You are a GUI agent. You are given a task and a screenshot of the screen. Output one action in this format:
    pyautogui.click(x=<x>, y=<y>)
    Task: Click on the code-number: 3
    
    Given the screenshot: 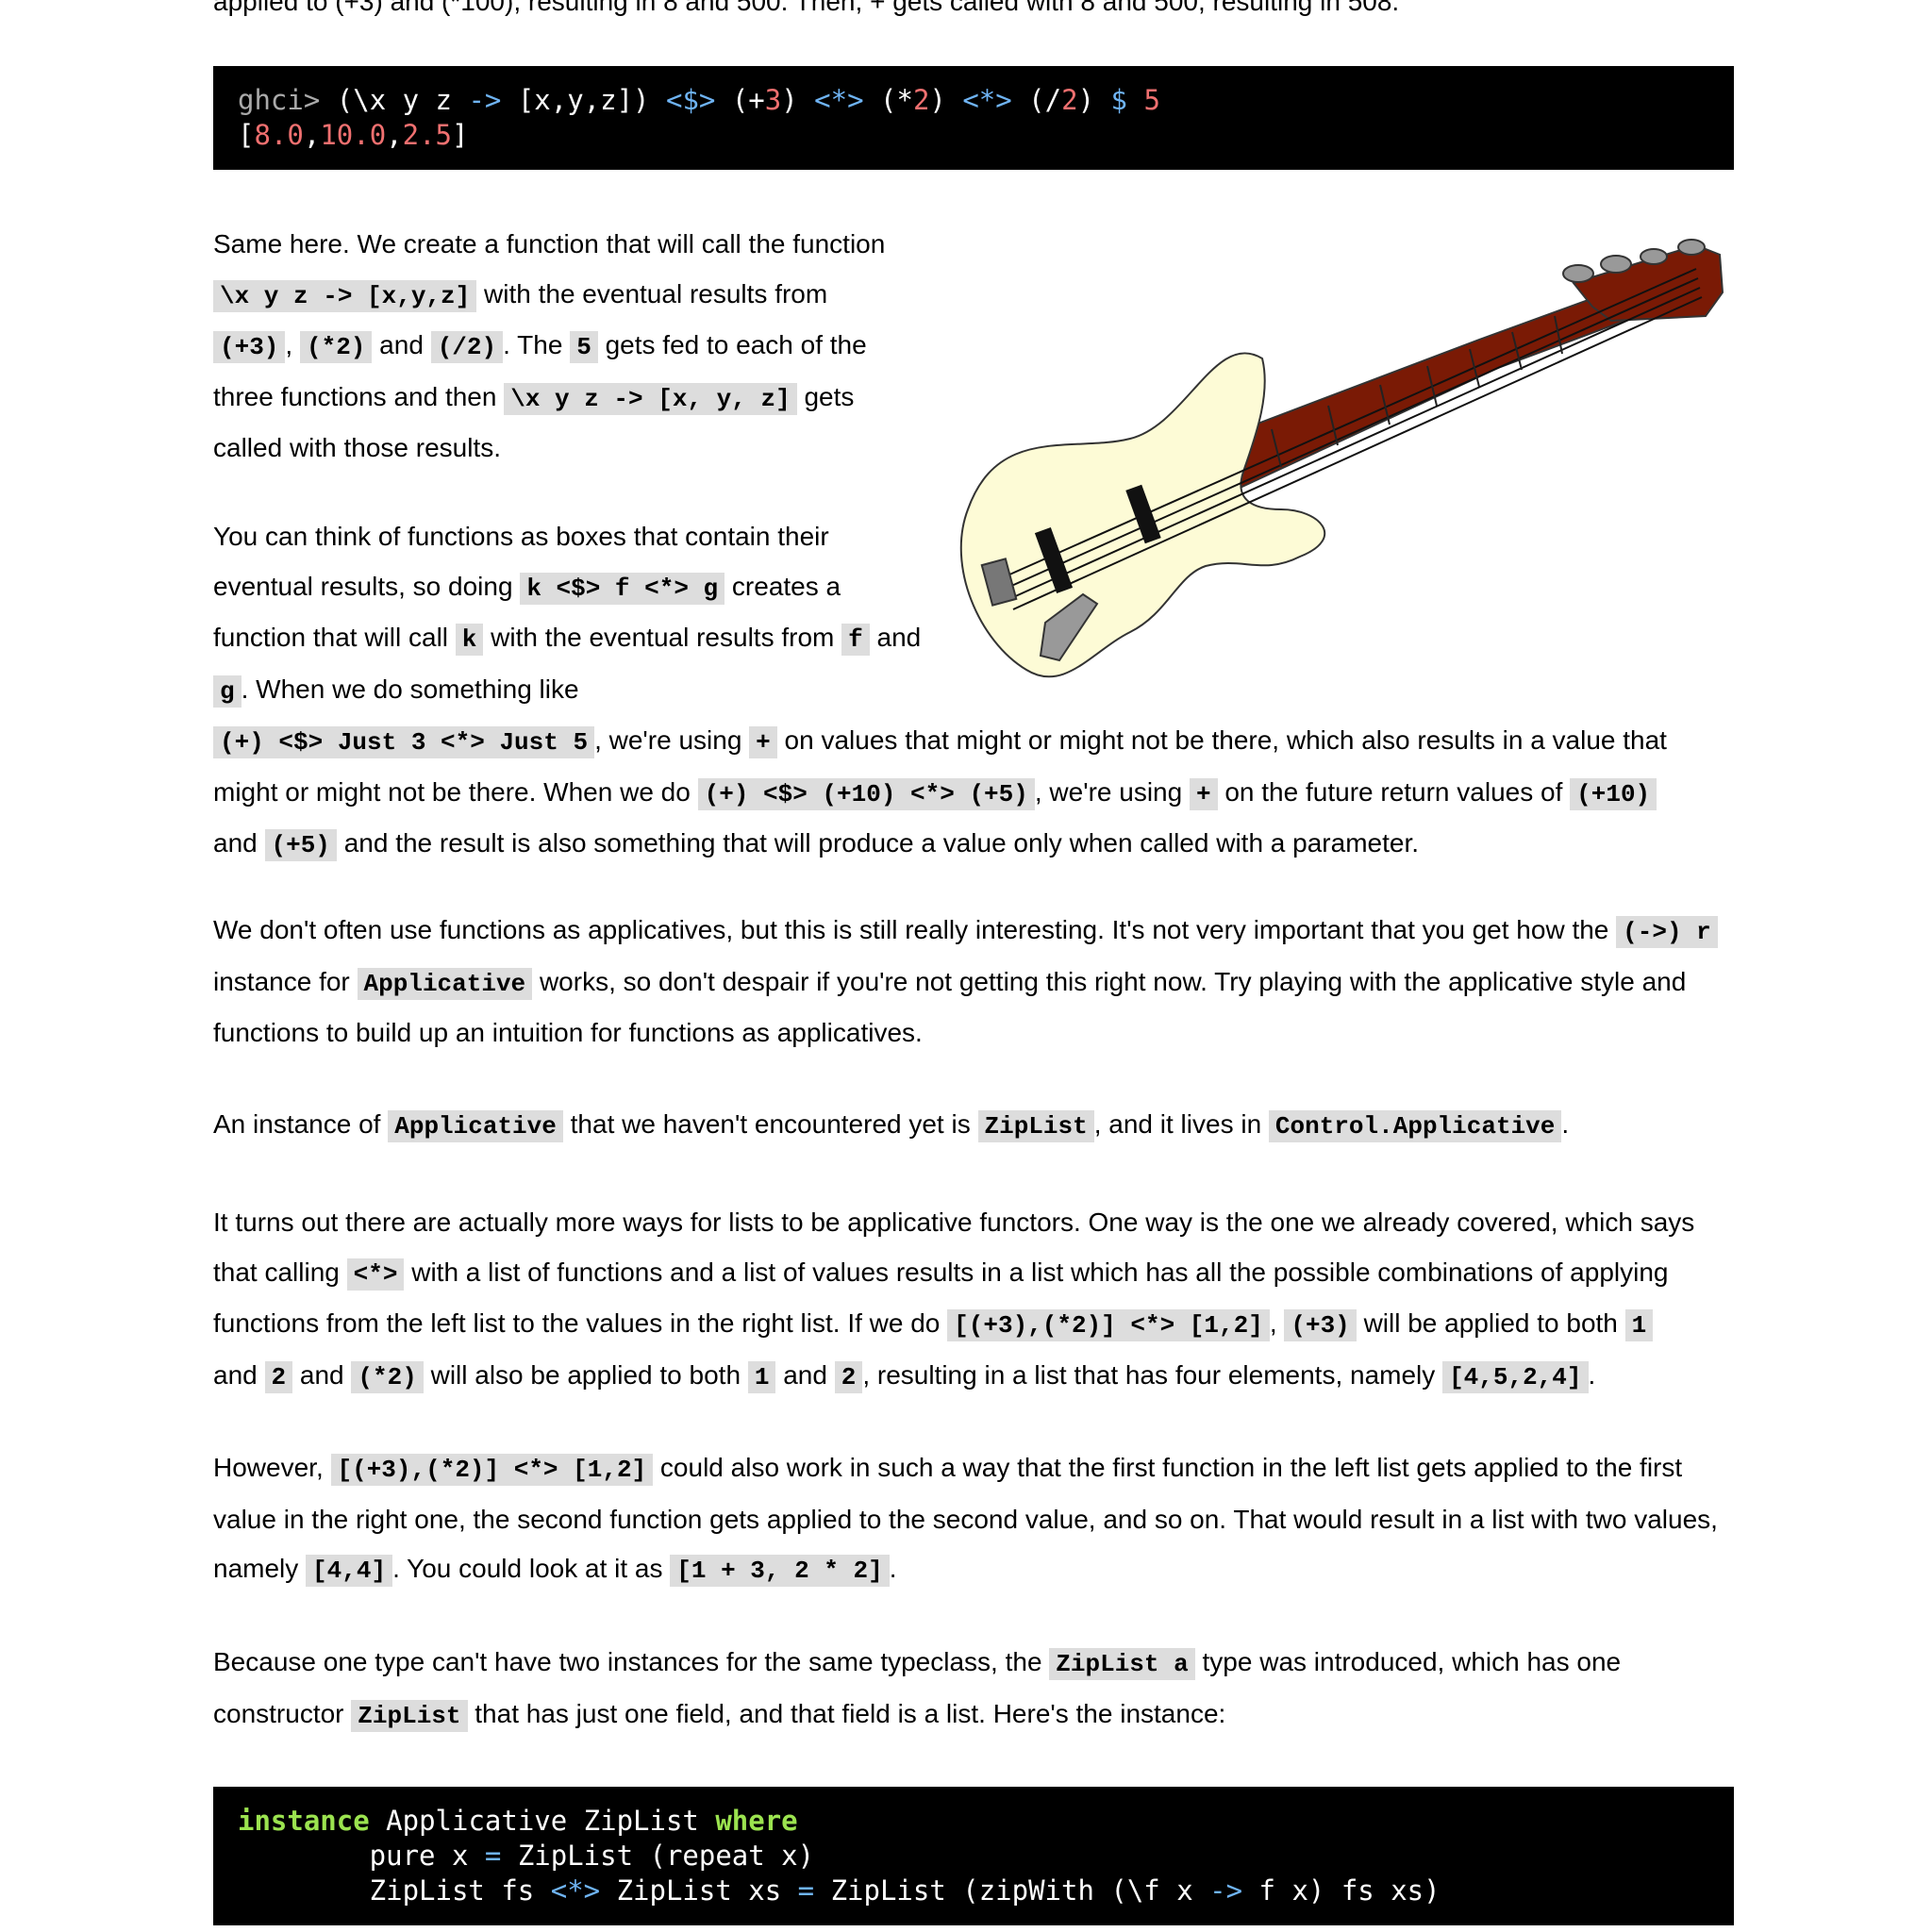 What is the action you would take?
    pyautogui.click(x=773, y=100)
    